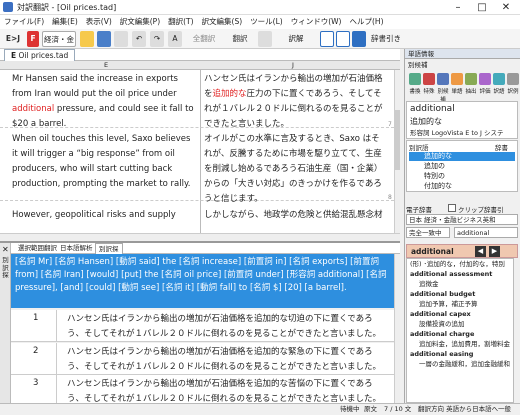  What do you see at coordinates (24, 22) in the screenshot?
I see `menu-file: ファイル(F)` at bounding box center [24, 22].